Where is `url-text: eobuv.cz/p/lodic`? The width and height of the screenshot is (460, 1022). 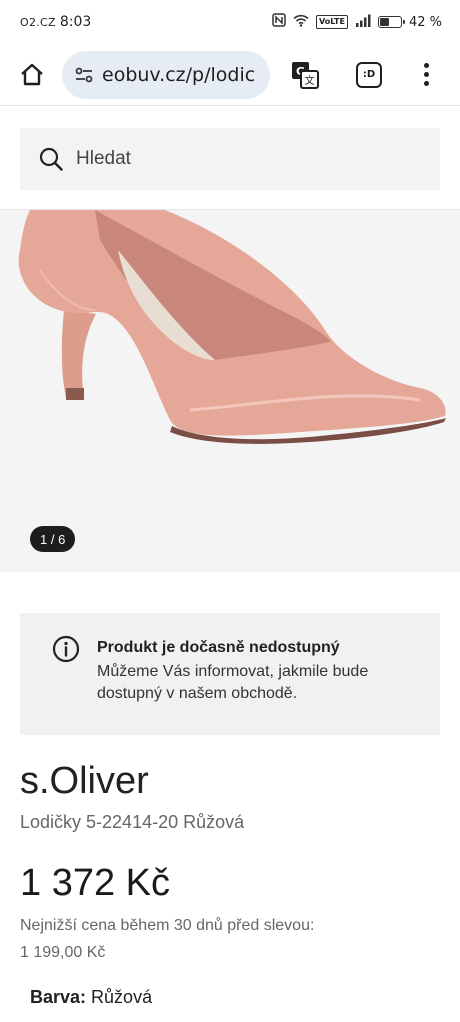
url-text: eobuv.cz/p/lodic is located at coordinates (179, 74).